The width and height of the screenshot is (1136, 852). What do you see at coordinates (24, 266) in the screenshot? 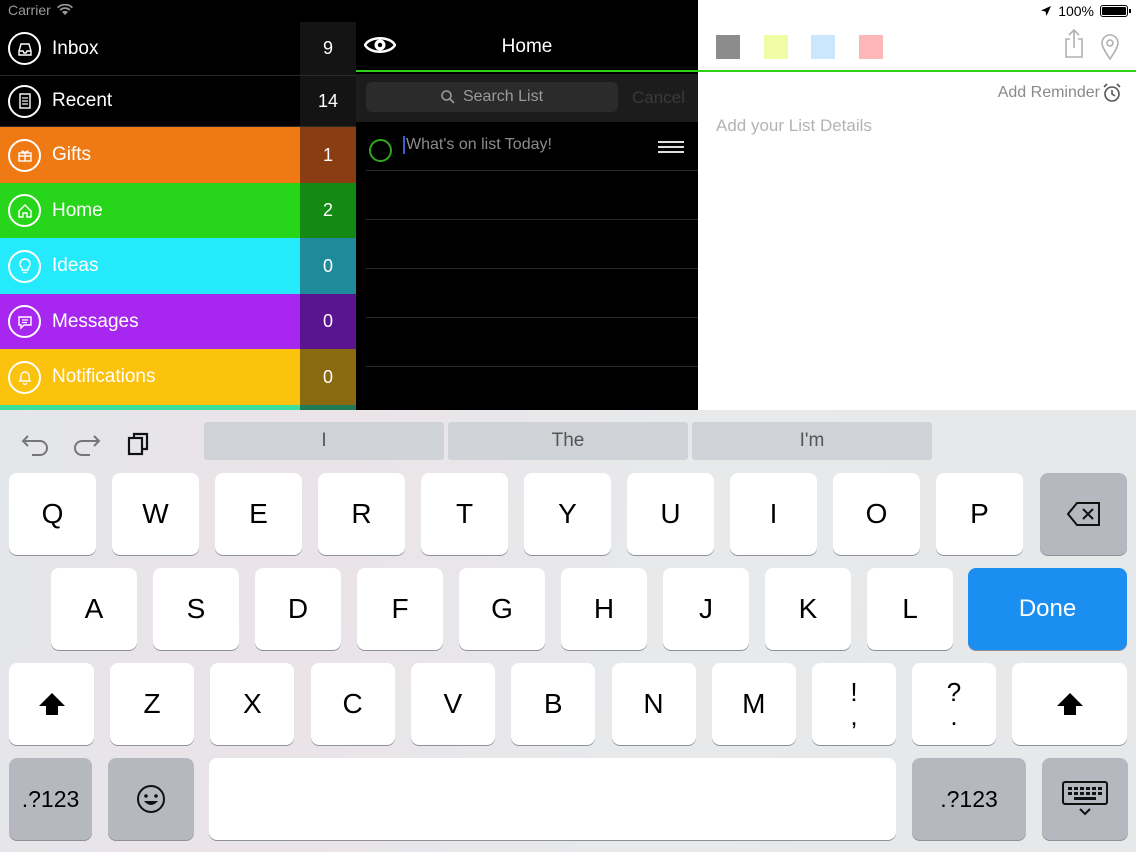
I see `lightbulb-icon` at bounding box center [24, 266].